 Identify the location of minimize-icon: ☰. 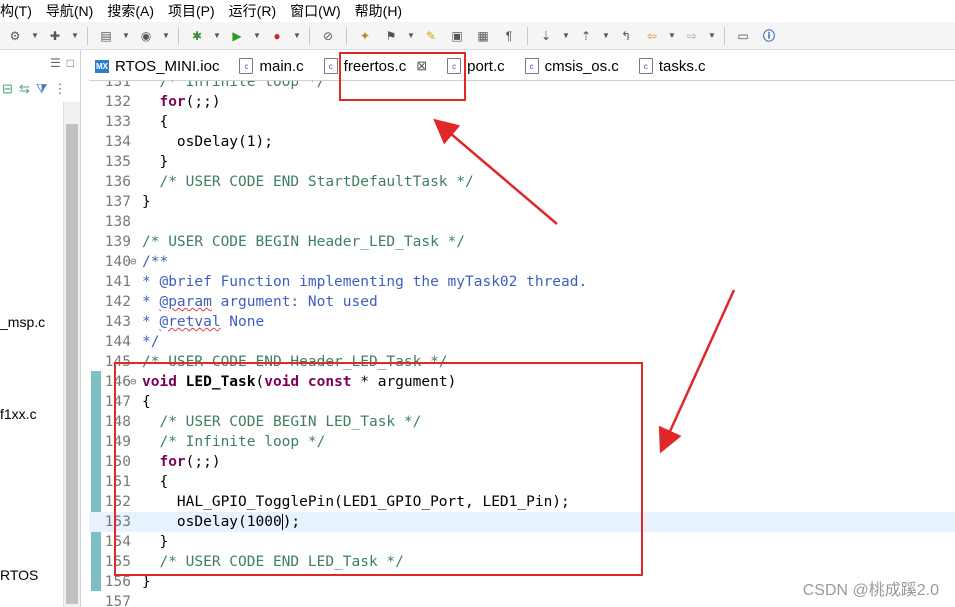
(55, 63).